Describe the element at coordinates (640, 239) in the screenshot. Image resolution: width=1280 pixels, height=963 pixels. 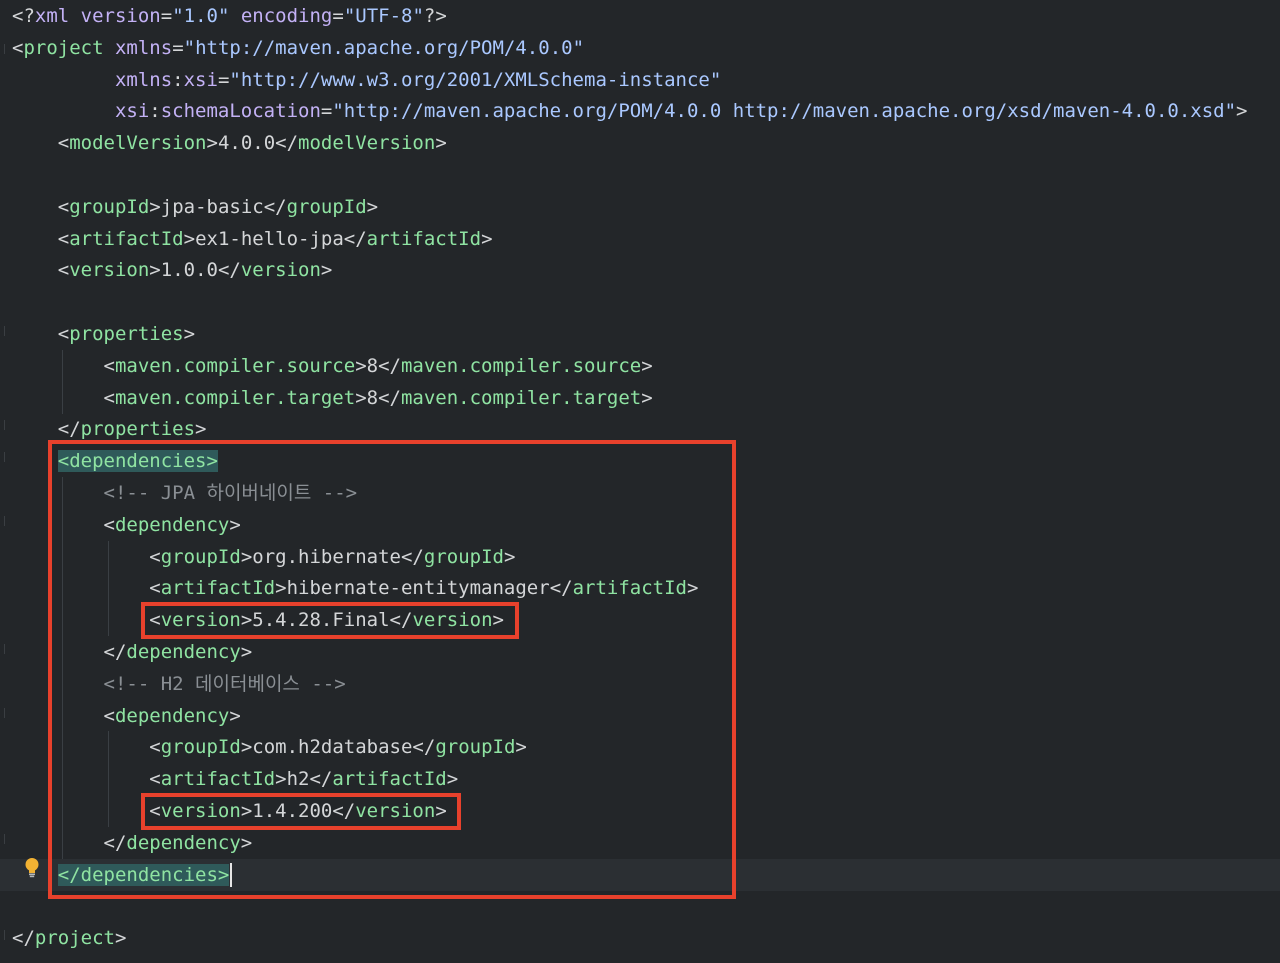
I see `code-line: <artifactId>ex1-hello-jpa</artifactId>` at that location.